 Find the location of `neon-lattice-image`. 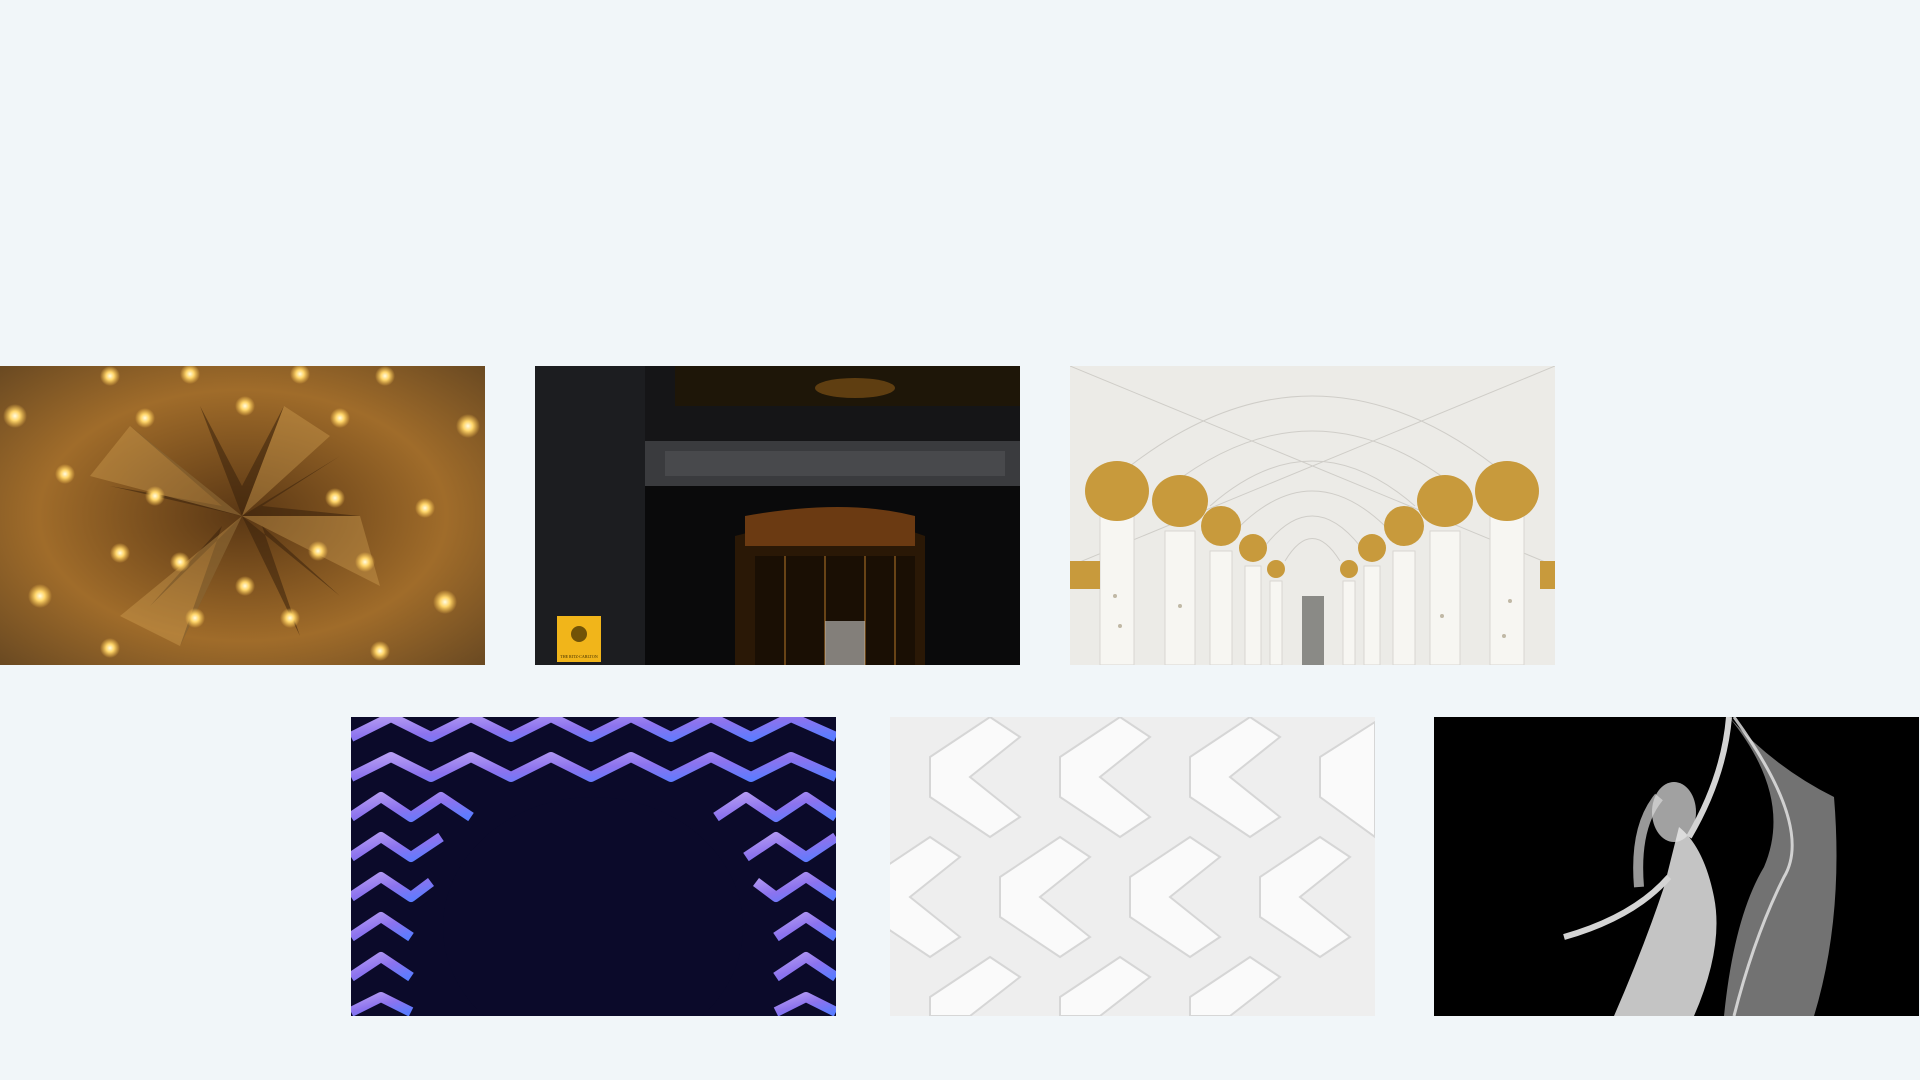

neon-lattice-image is located at coordinates (593, 866).